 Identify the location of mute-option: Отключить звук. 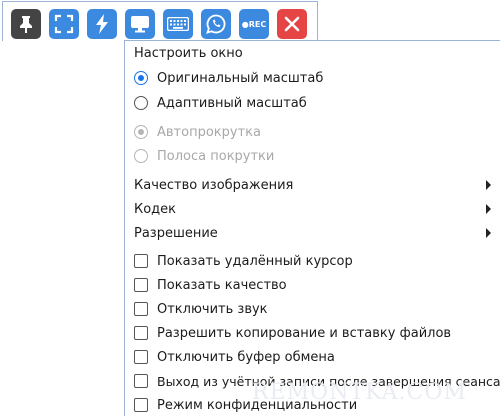
(312, 309).